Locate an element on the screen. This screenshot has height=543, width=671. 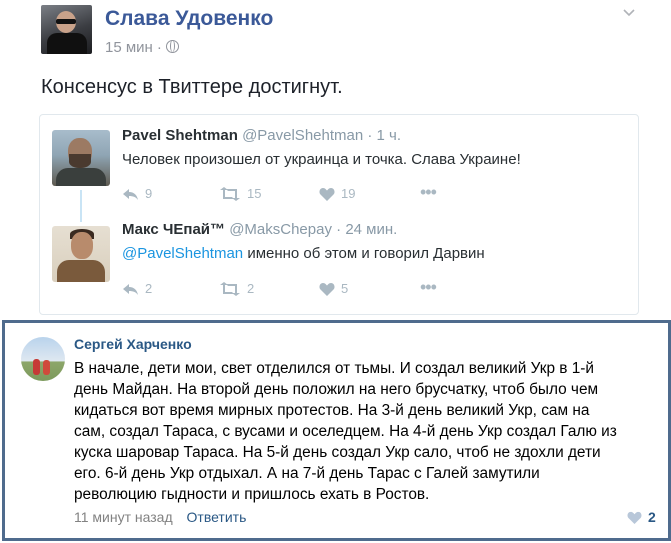
tweet-mention-link: @PavelShehtman is located at coordinates (182, 253).